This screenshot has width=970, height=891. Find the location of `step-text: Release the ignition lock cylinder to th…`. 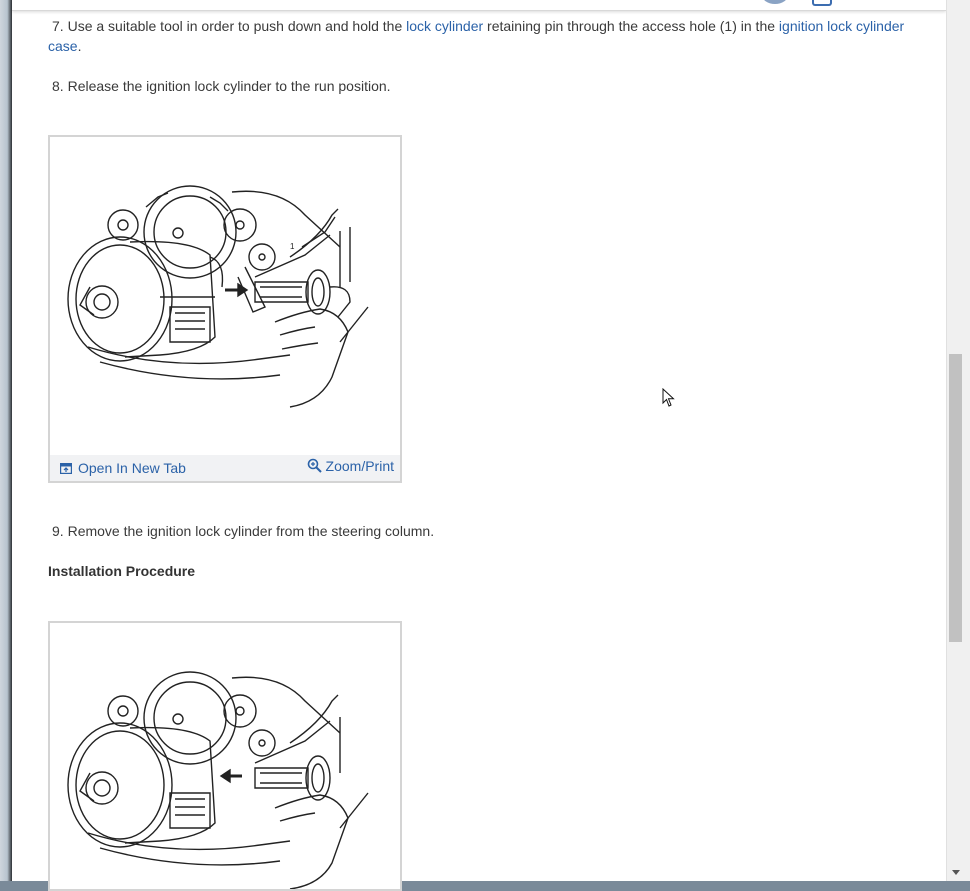

step-text: Release the ignition lock cylinder to th… is located at coordinates (229, 86).